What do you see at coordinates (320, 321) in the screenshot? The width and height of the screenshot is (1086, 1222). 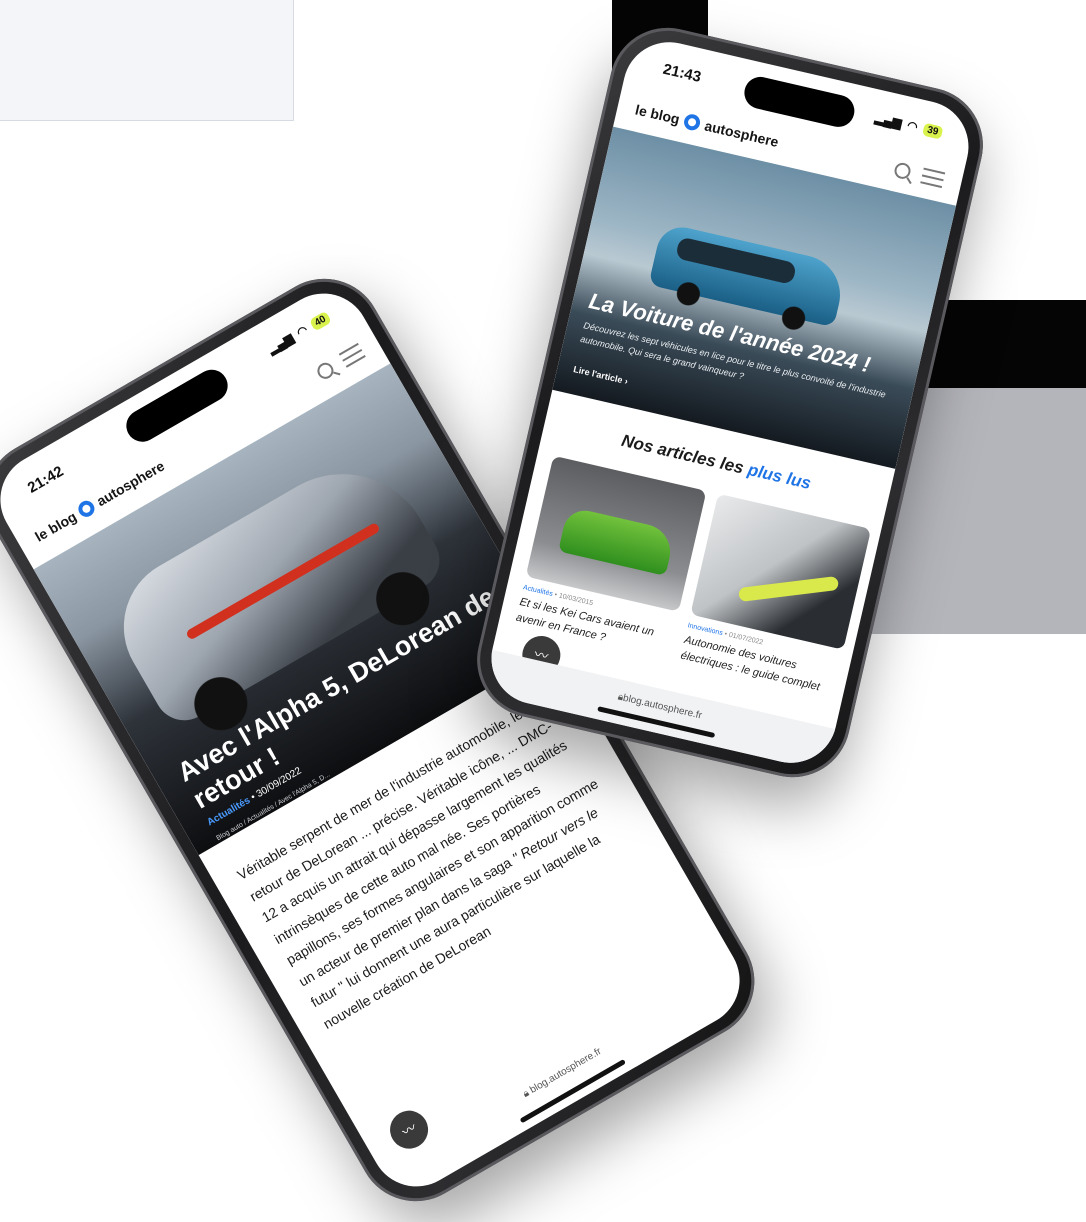 I see `battery-icon: 40` at bounding box center [320, 321].